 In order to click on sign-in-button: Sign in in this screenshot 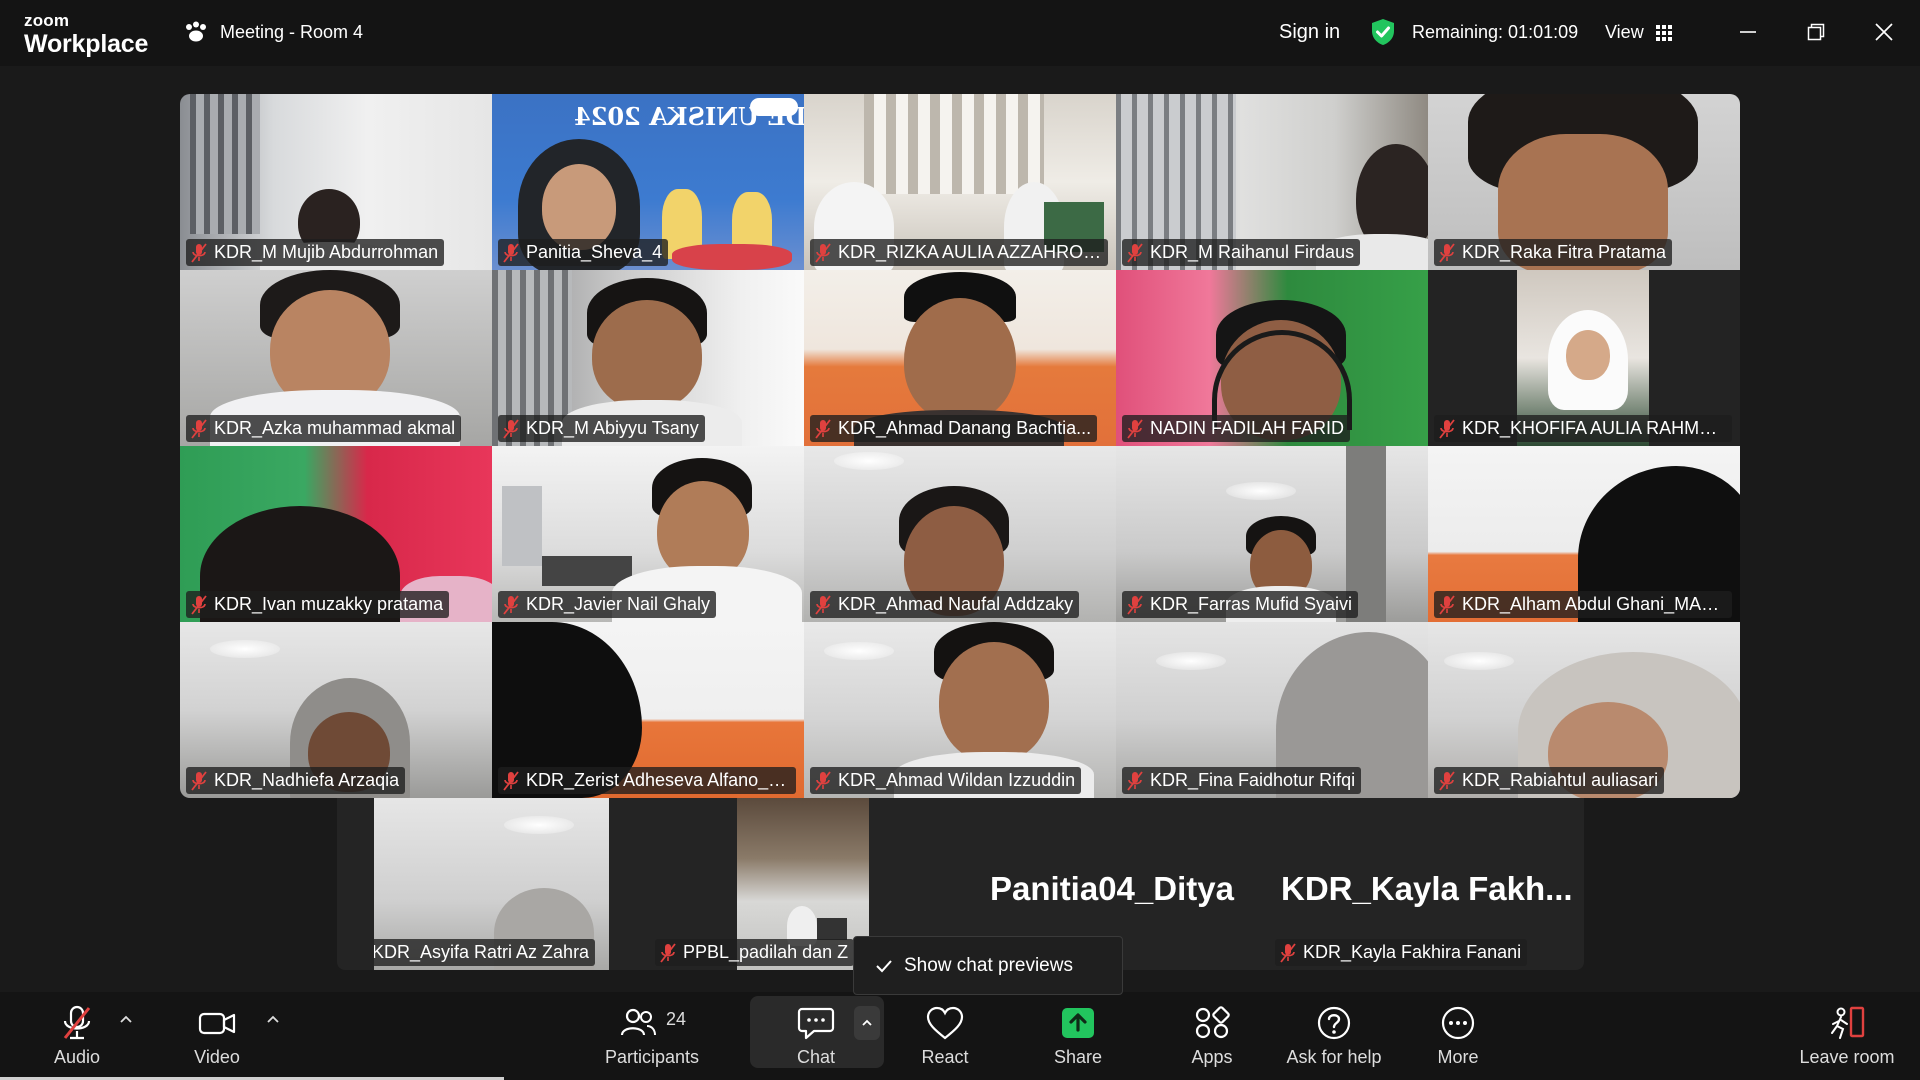, I will do `click(1309, 32)`.